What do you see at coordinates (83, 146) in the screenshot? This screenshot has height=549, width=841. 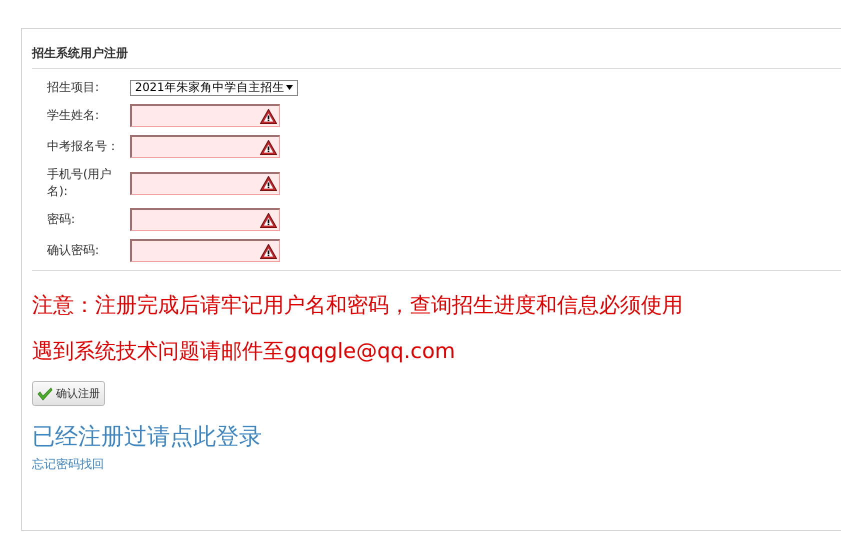 I see `field-label: 中考报名号：` at bounding box center [83, 146].